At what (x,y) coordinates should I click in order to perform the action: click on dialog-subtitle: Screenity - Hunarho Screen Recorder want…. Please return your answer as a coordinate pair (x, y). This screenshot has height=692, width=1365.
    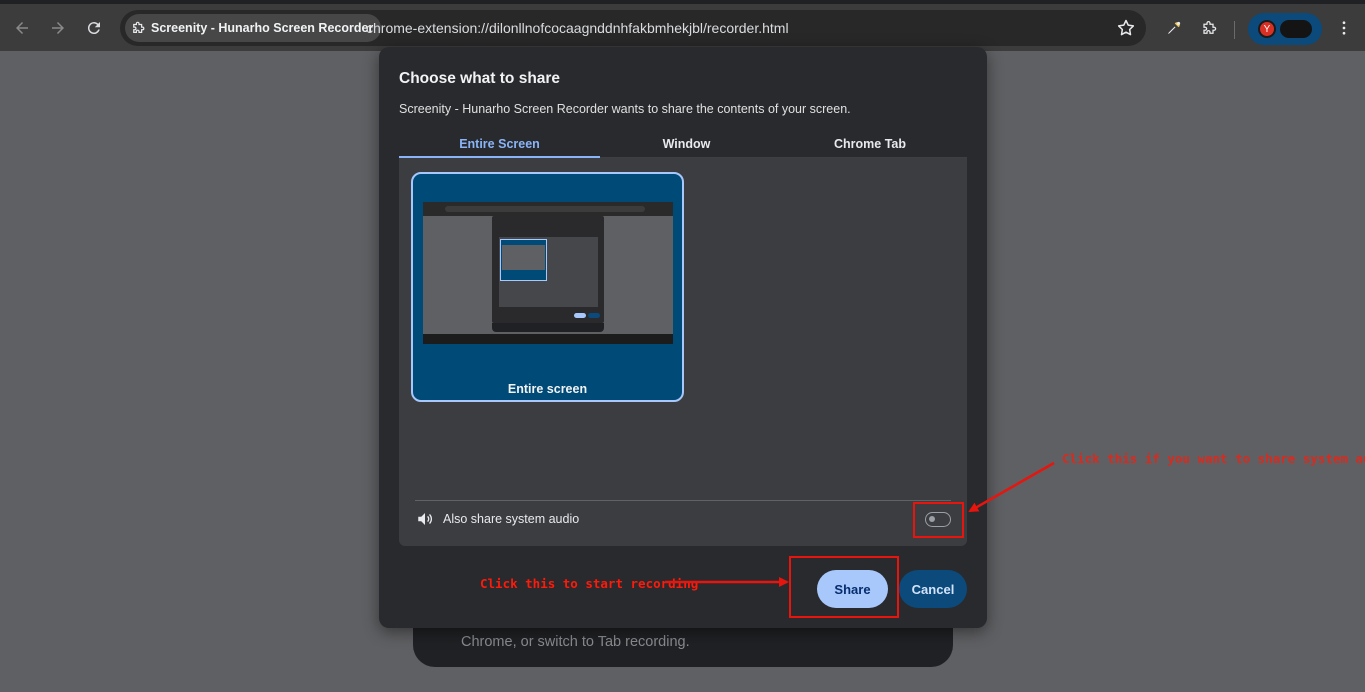
    Looking at the image, I should click on (625, 109).